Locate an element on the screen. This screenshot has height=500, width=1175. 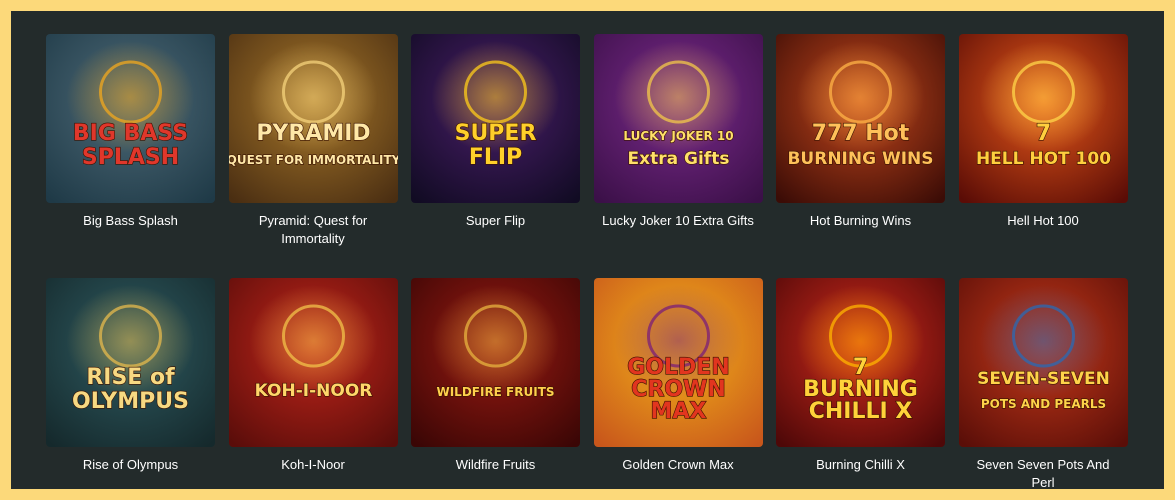
game-logo-text: PYRAMID is located at coordinates (313, 133).